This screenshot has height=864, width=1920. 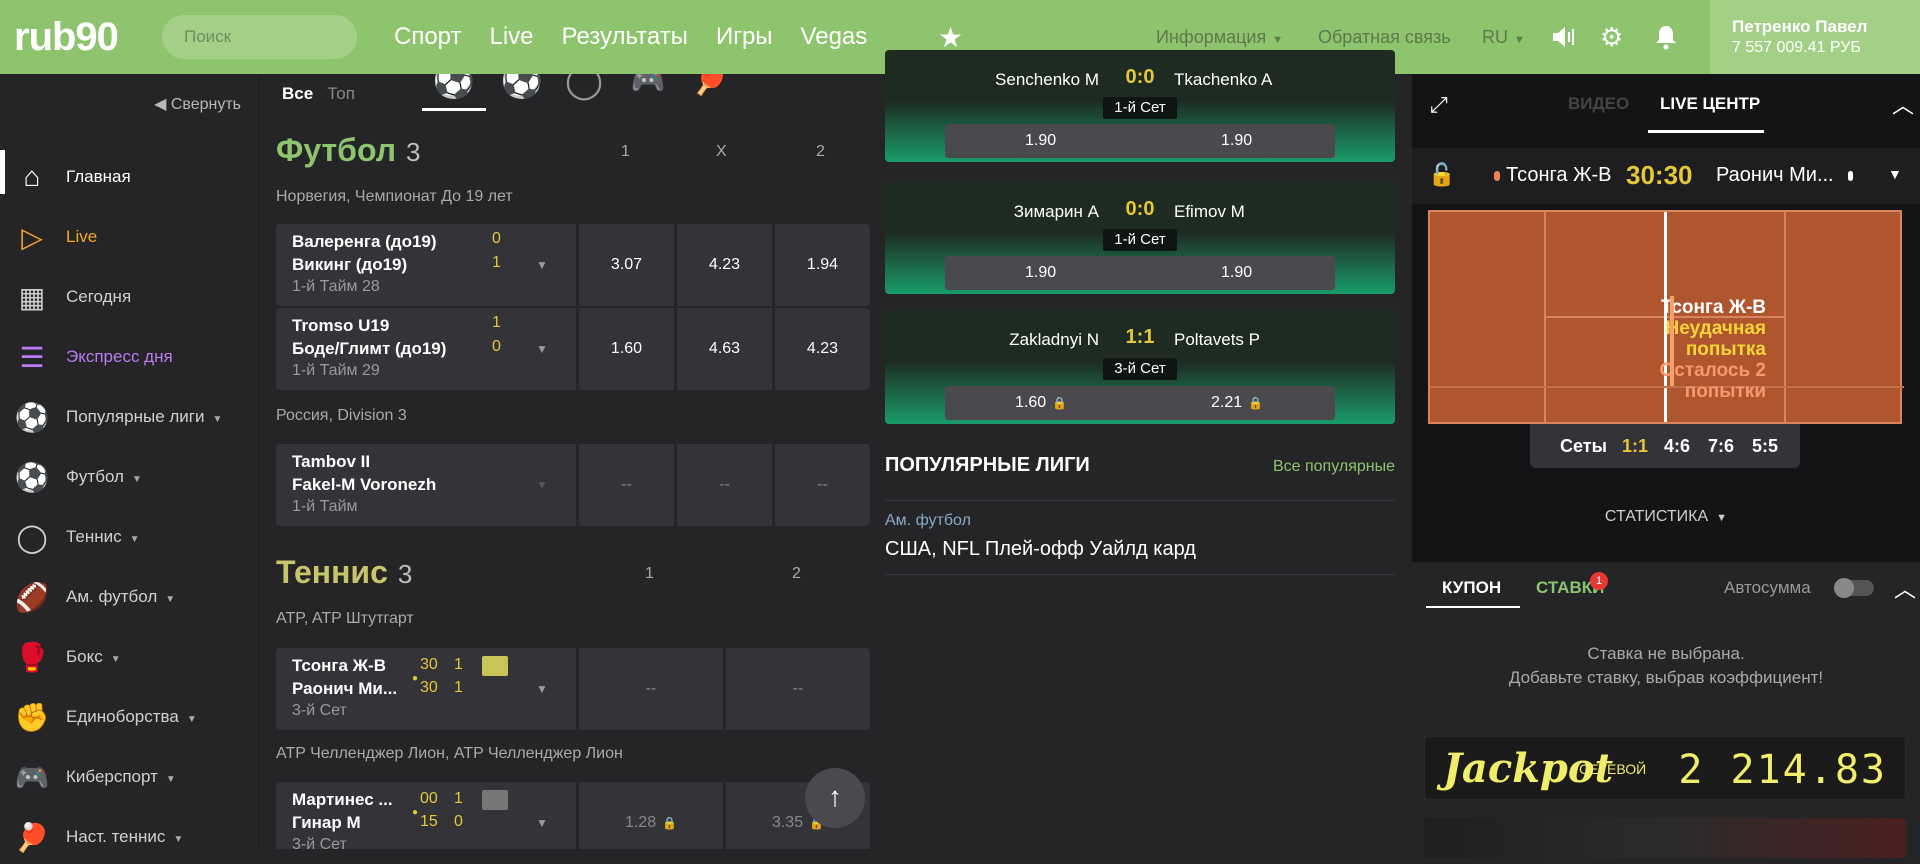 What do you see at coordinates (1665, 838) in the screenshot?
I see `promo-banner` at bounding box center [1665, 838].